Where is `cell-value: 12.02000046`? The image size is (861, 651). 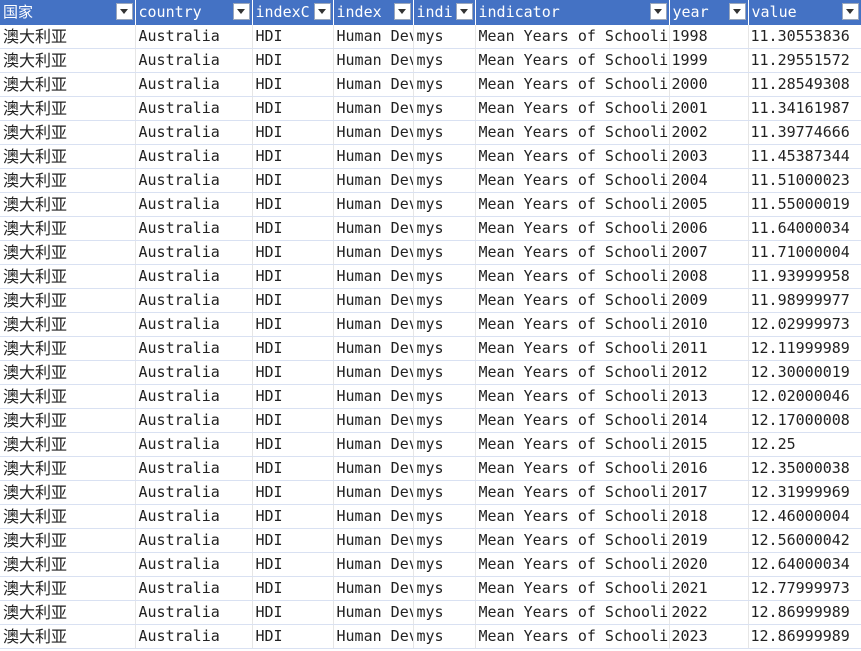 cell-value: 12.02000046 is located at coordinates (804, 396).